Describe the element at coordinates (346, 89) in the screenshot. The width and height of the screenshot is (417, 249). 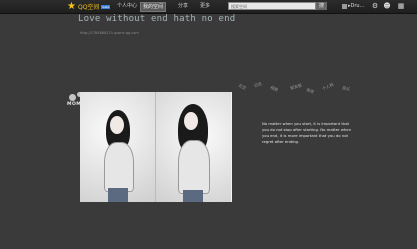
I see `tag-link: 音乐` at that location.